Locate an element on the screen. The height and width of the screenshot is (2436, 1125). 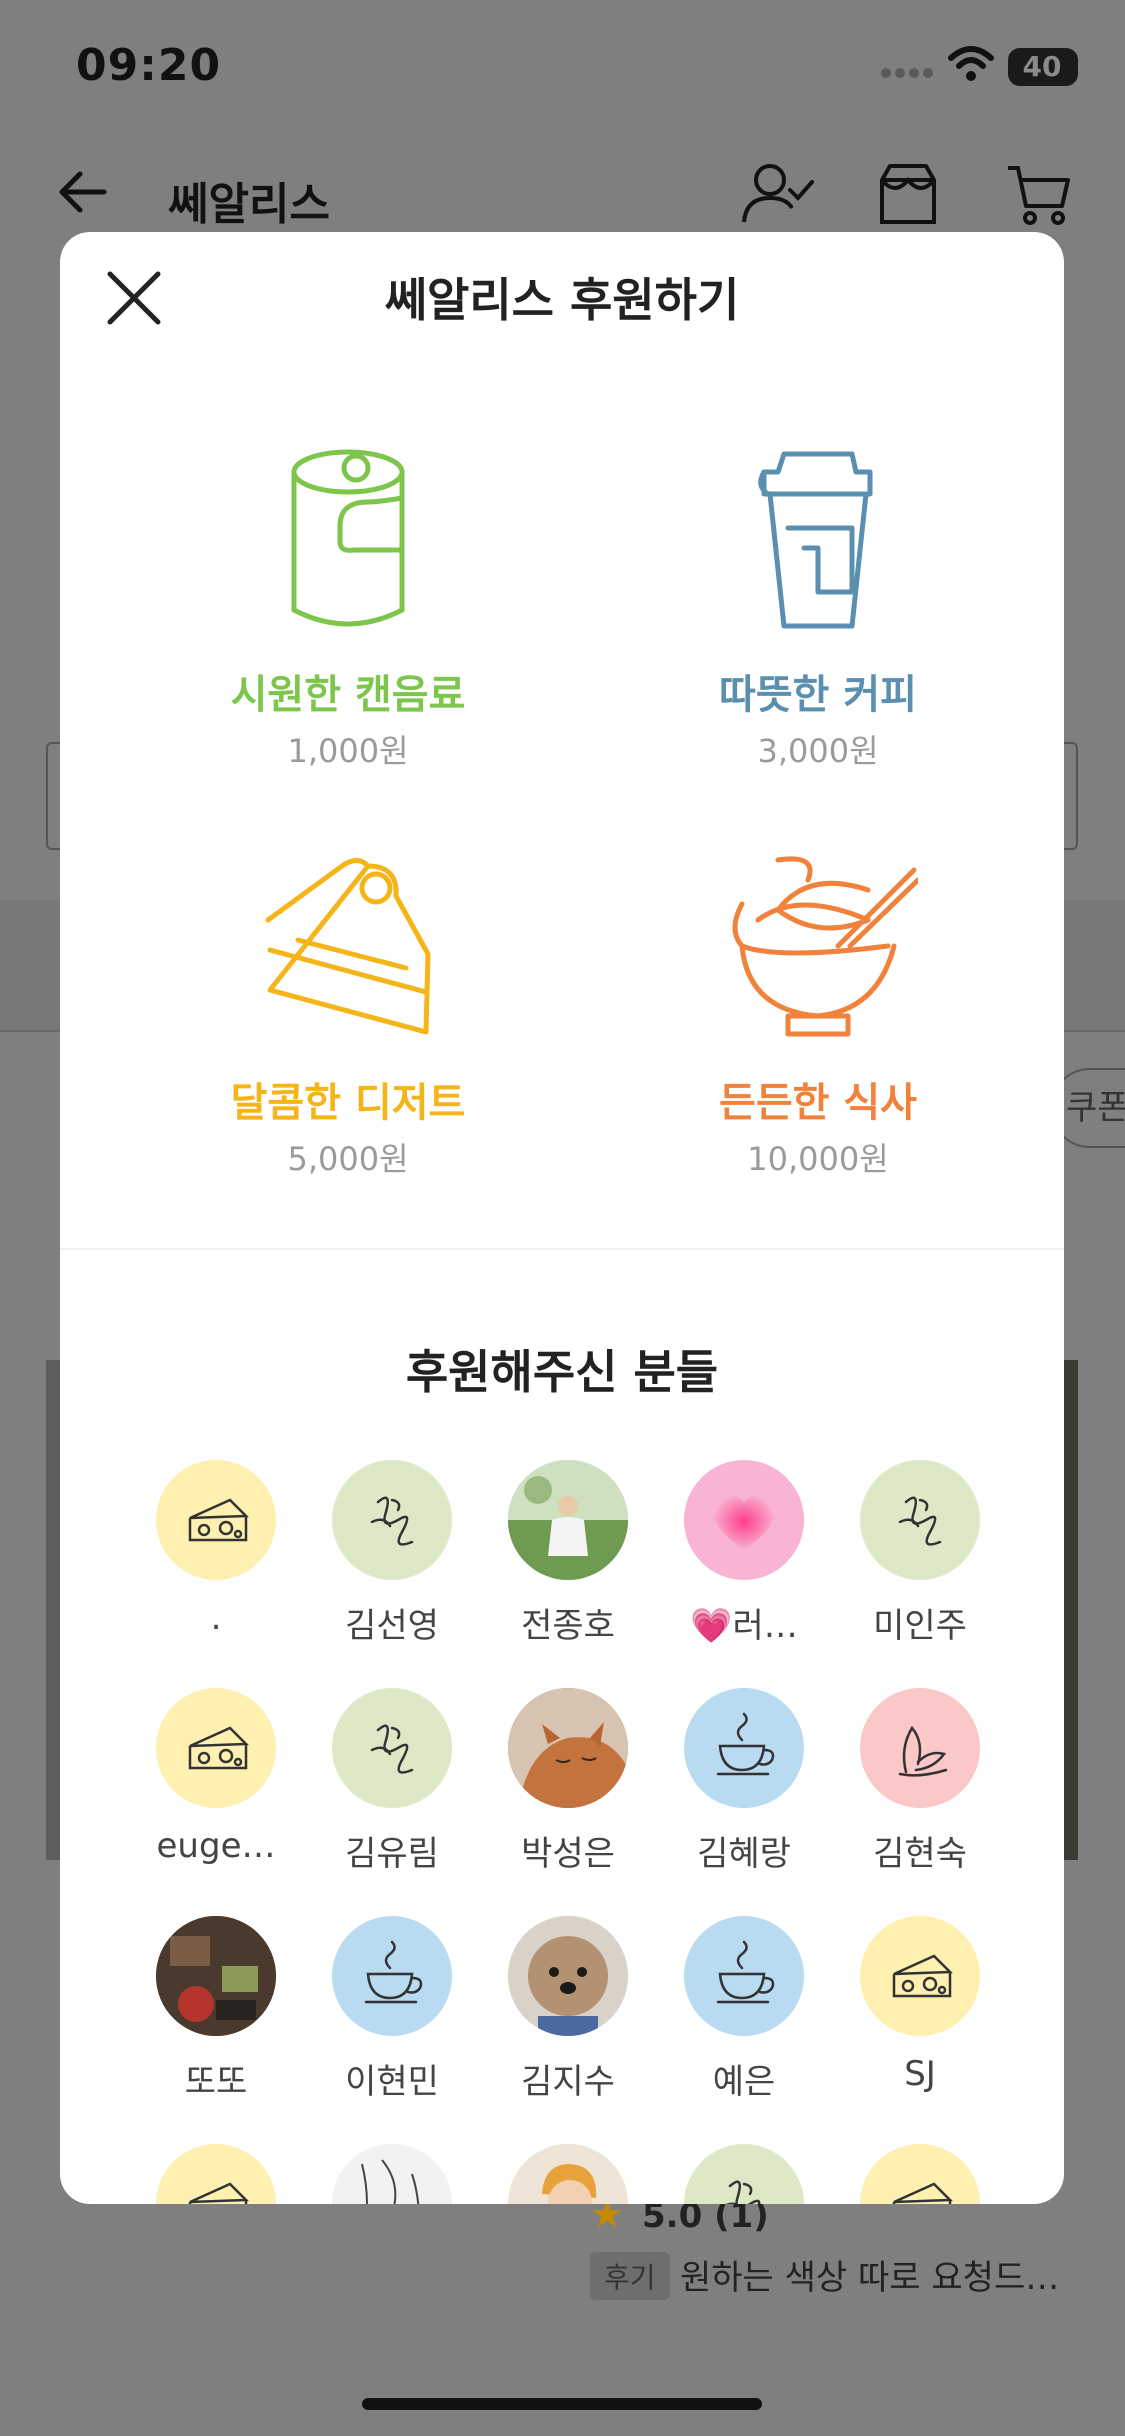
supporter-name: 예은 is located at coordinates (744, 2082).